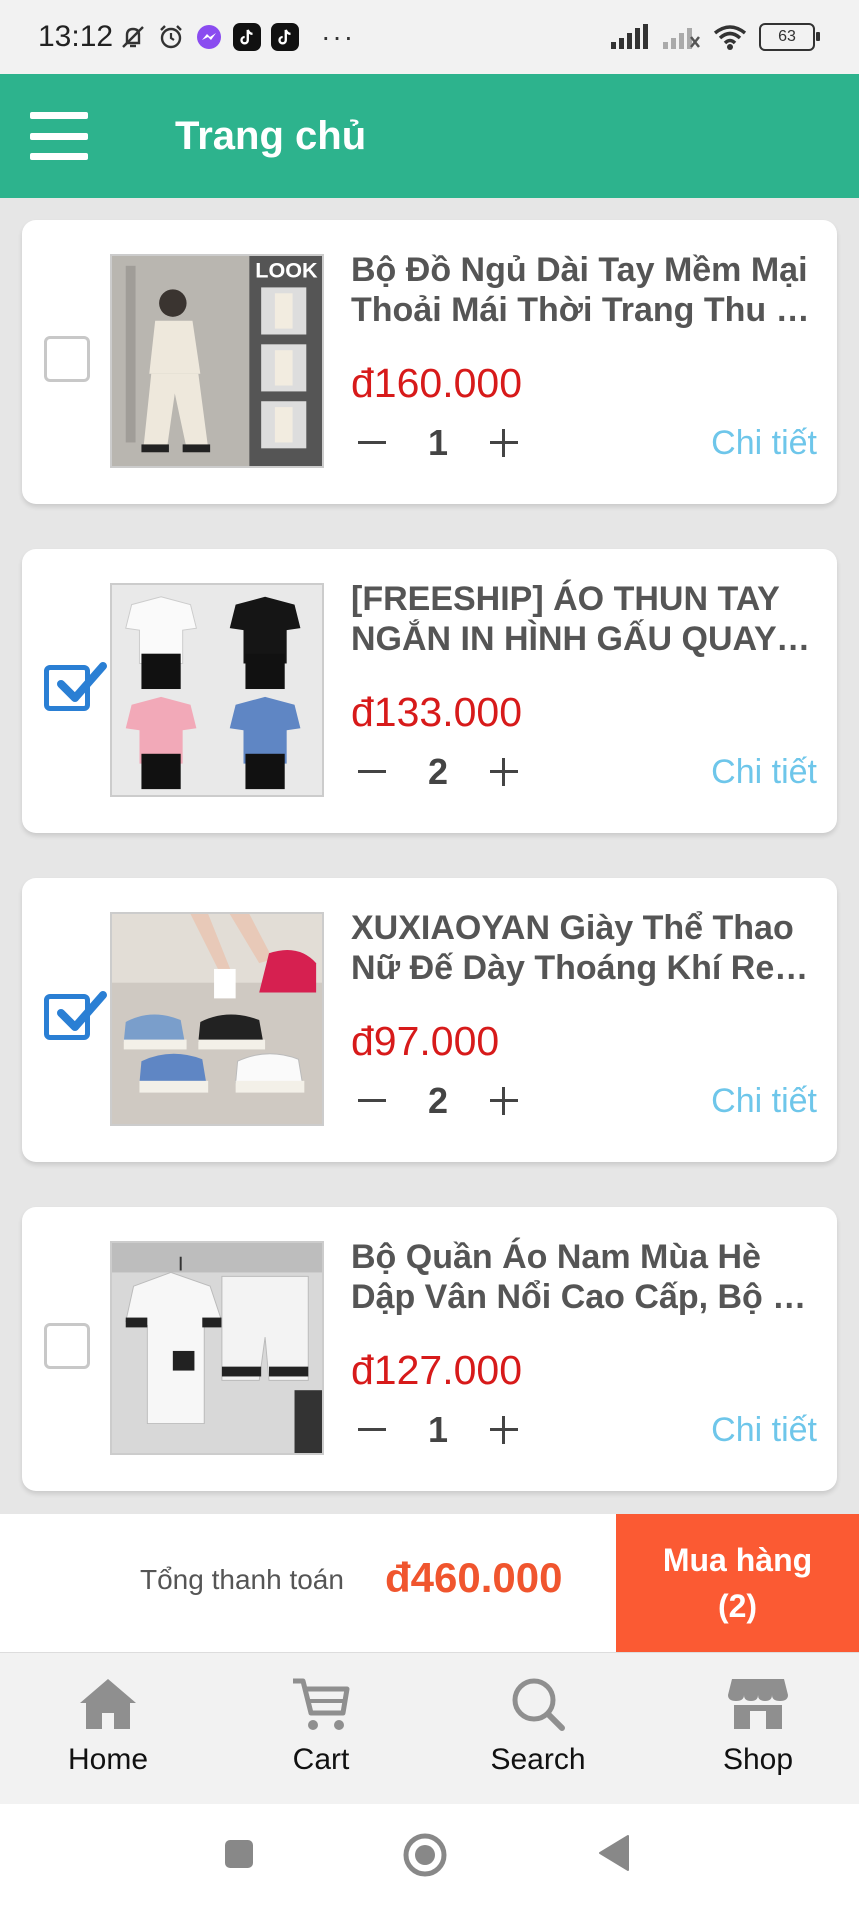  What do you see at coordinates (338, 36) in the screenshot?
I see `more-dots-icon: ···` at bounding box center [338, 36].